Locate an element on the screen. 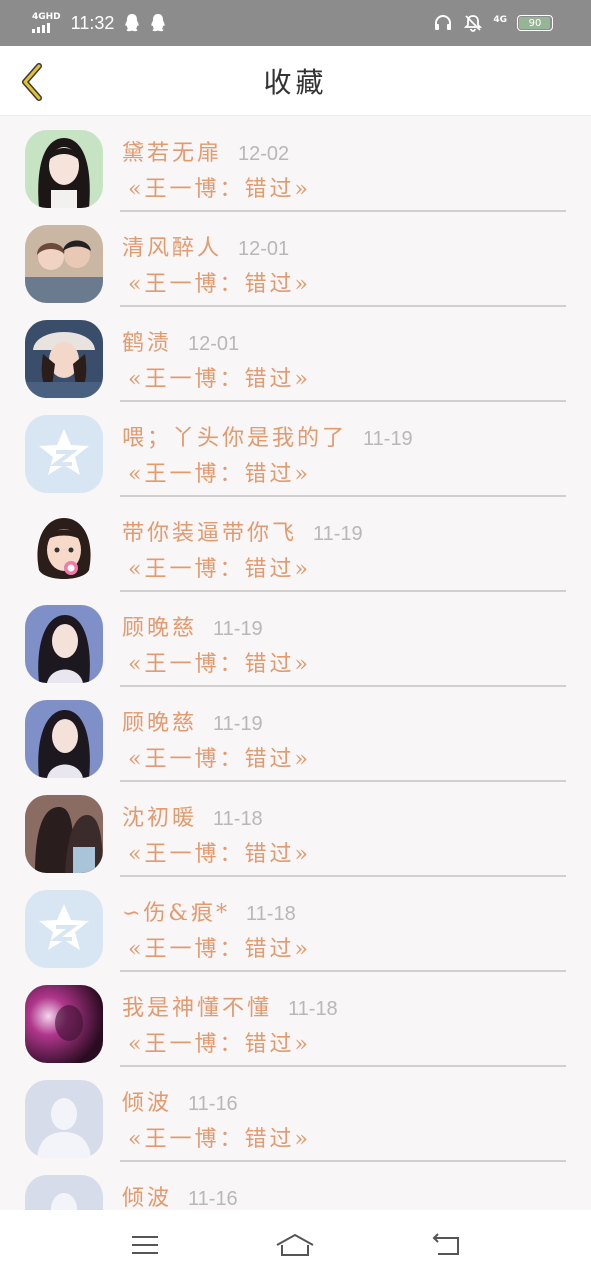 The image size is (591, 1280). header: 收藏 is located at coordinates (295, 81).